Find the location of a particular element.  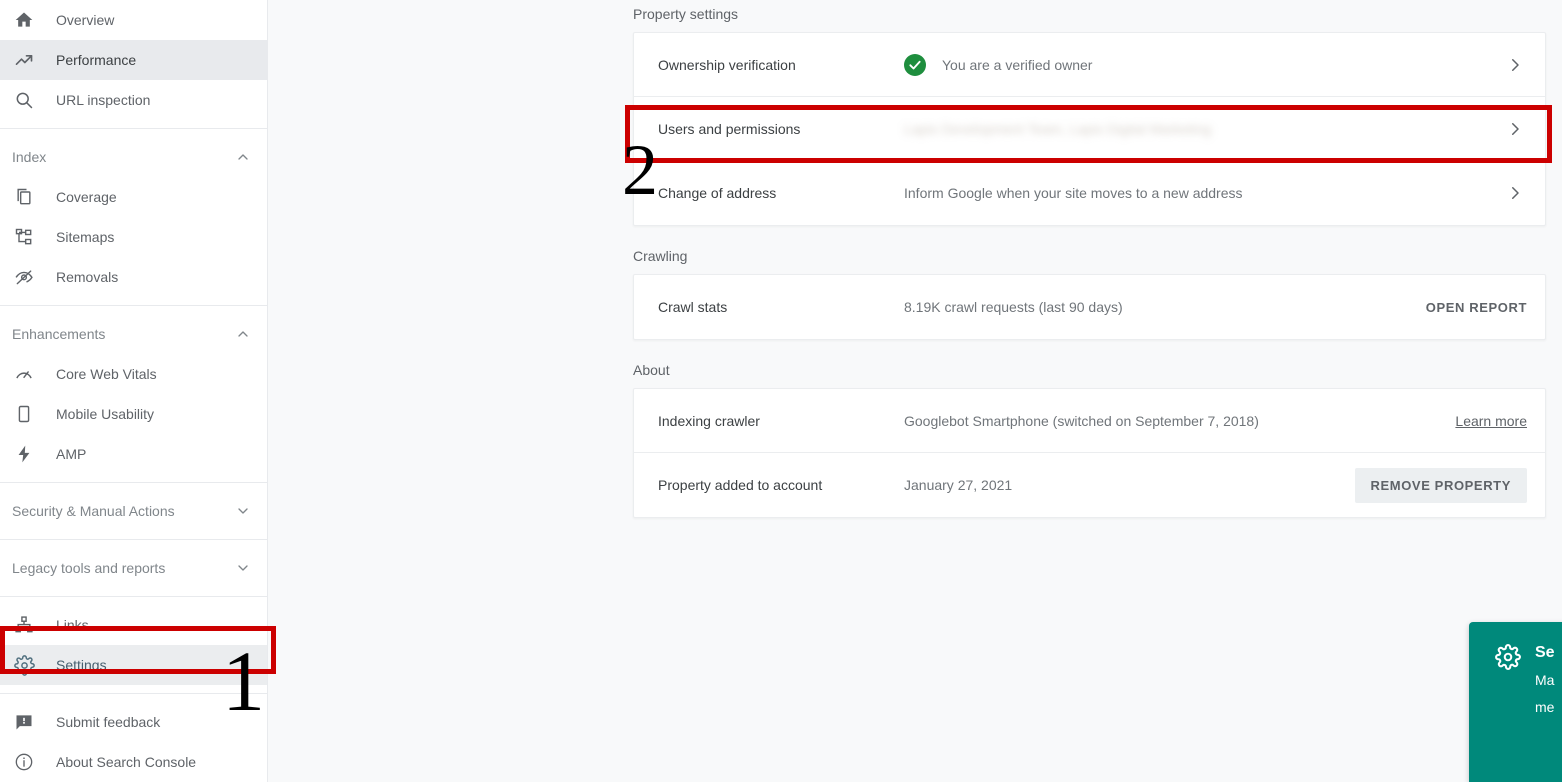

sidebar-item-core-web-vitals: Core Web Vitals is located at coordinates (133, 374).